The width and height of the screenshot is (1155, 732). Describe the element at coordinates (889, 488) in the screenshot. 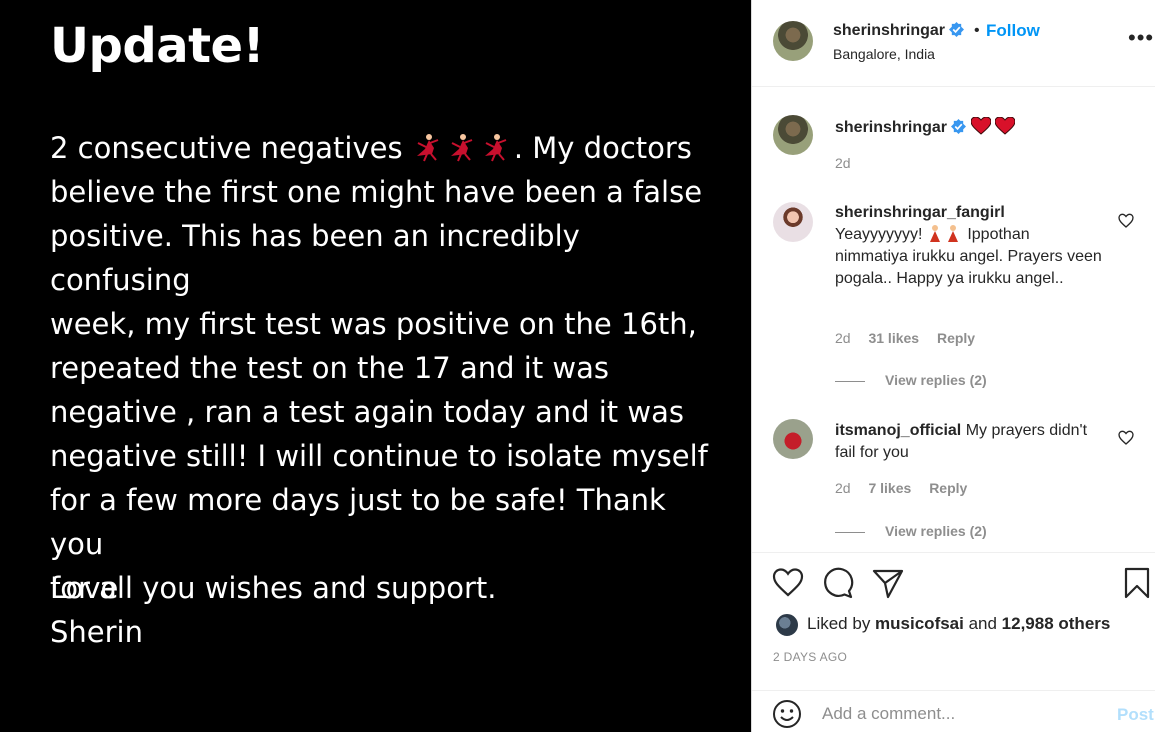

I see `comment-likes: 7 likes` at that location.